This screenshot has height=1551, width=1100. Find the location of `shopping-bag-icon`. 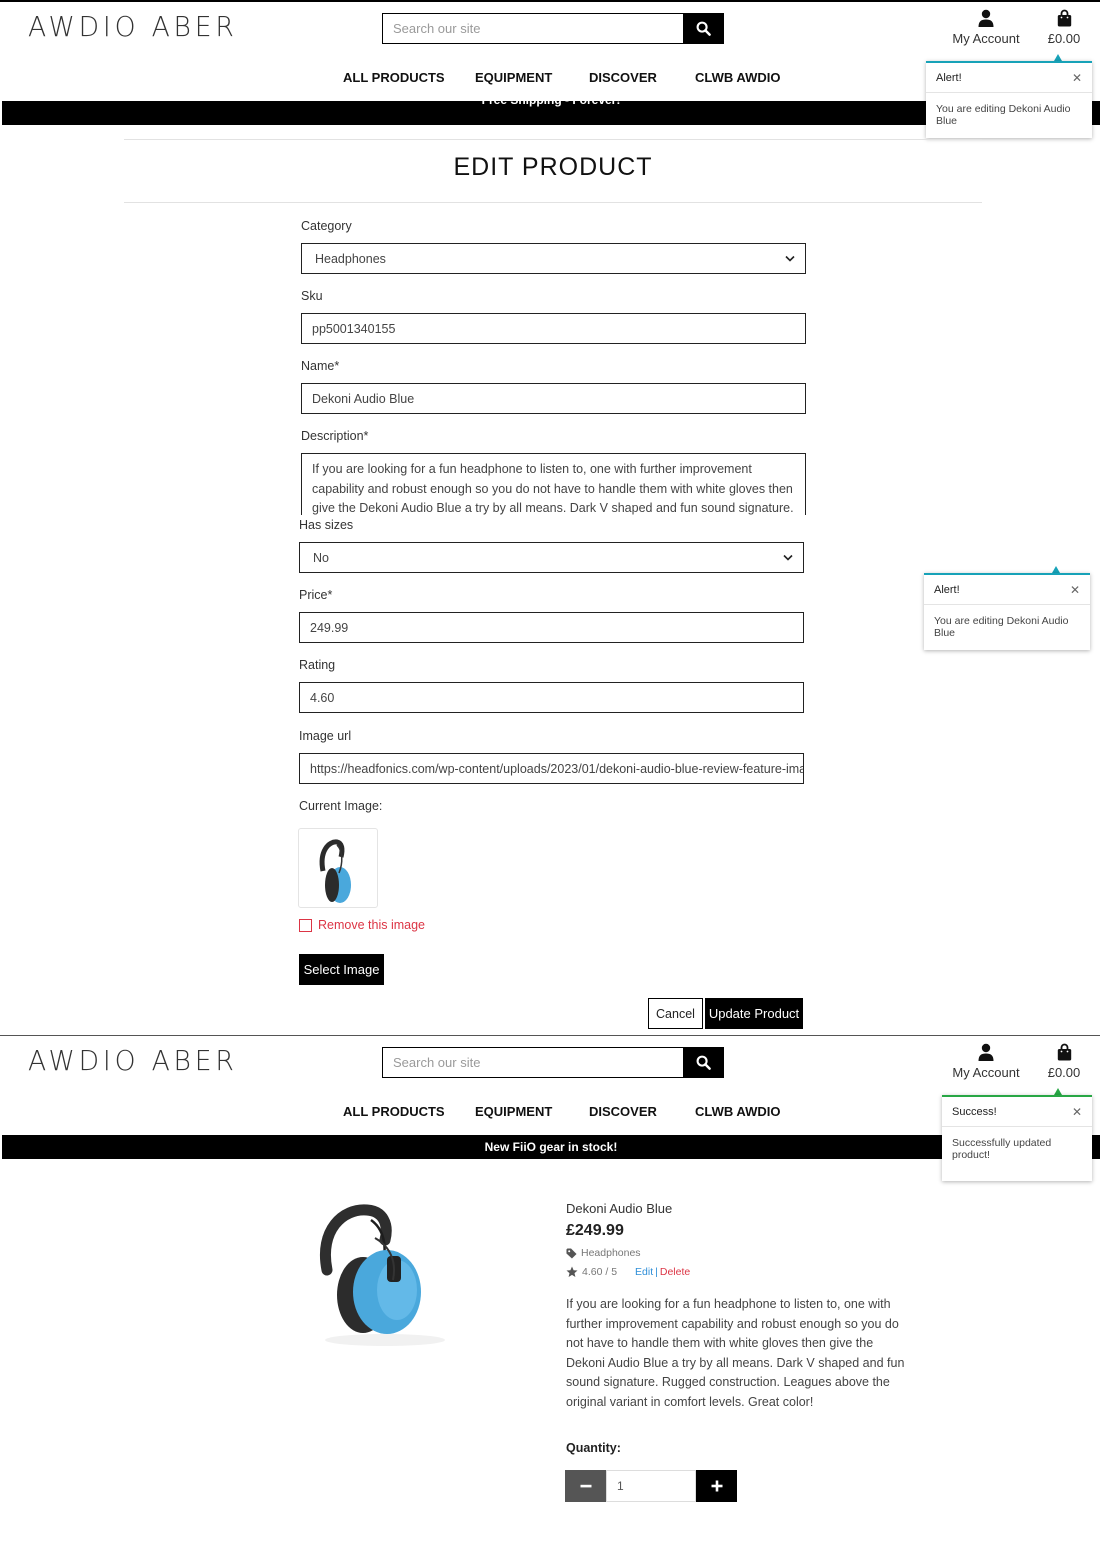

shopping-bag-icon is located at coordinates (1064, 1052).